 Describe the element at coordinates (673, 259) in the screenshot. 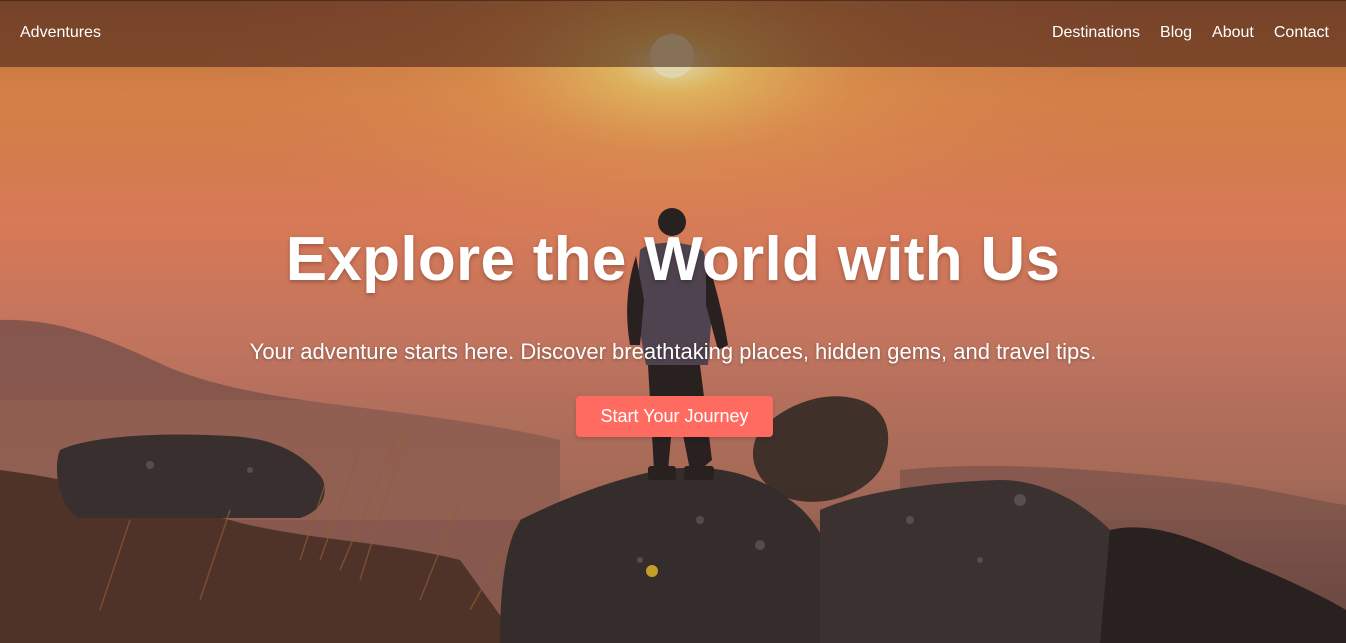

I see `hero-title: Explore the World with Us` at that location.